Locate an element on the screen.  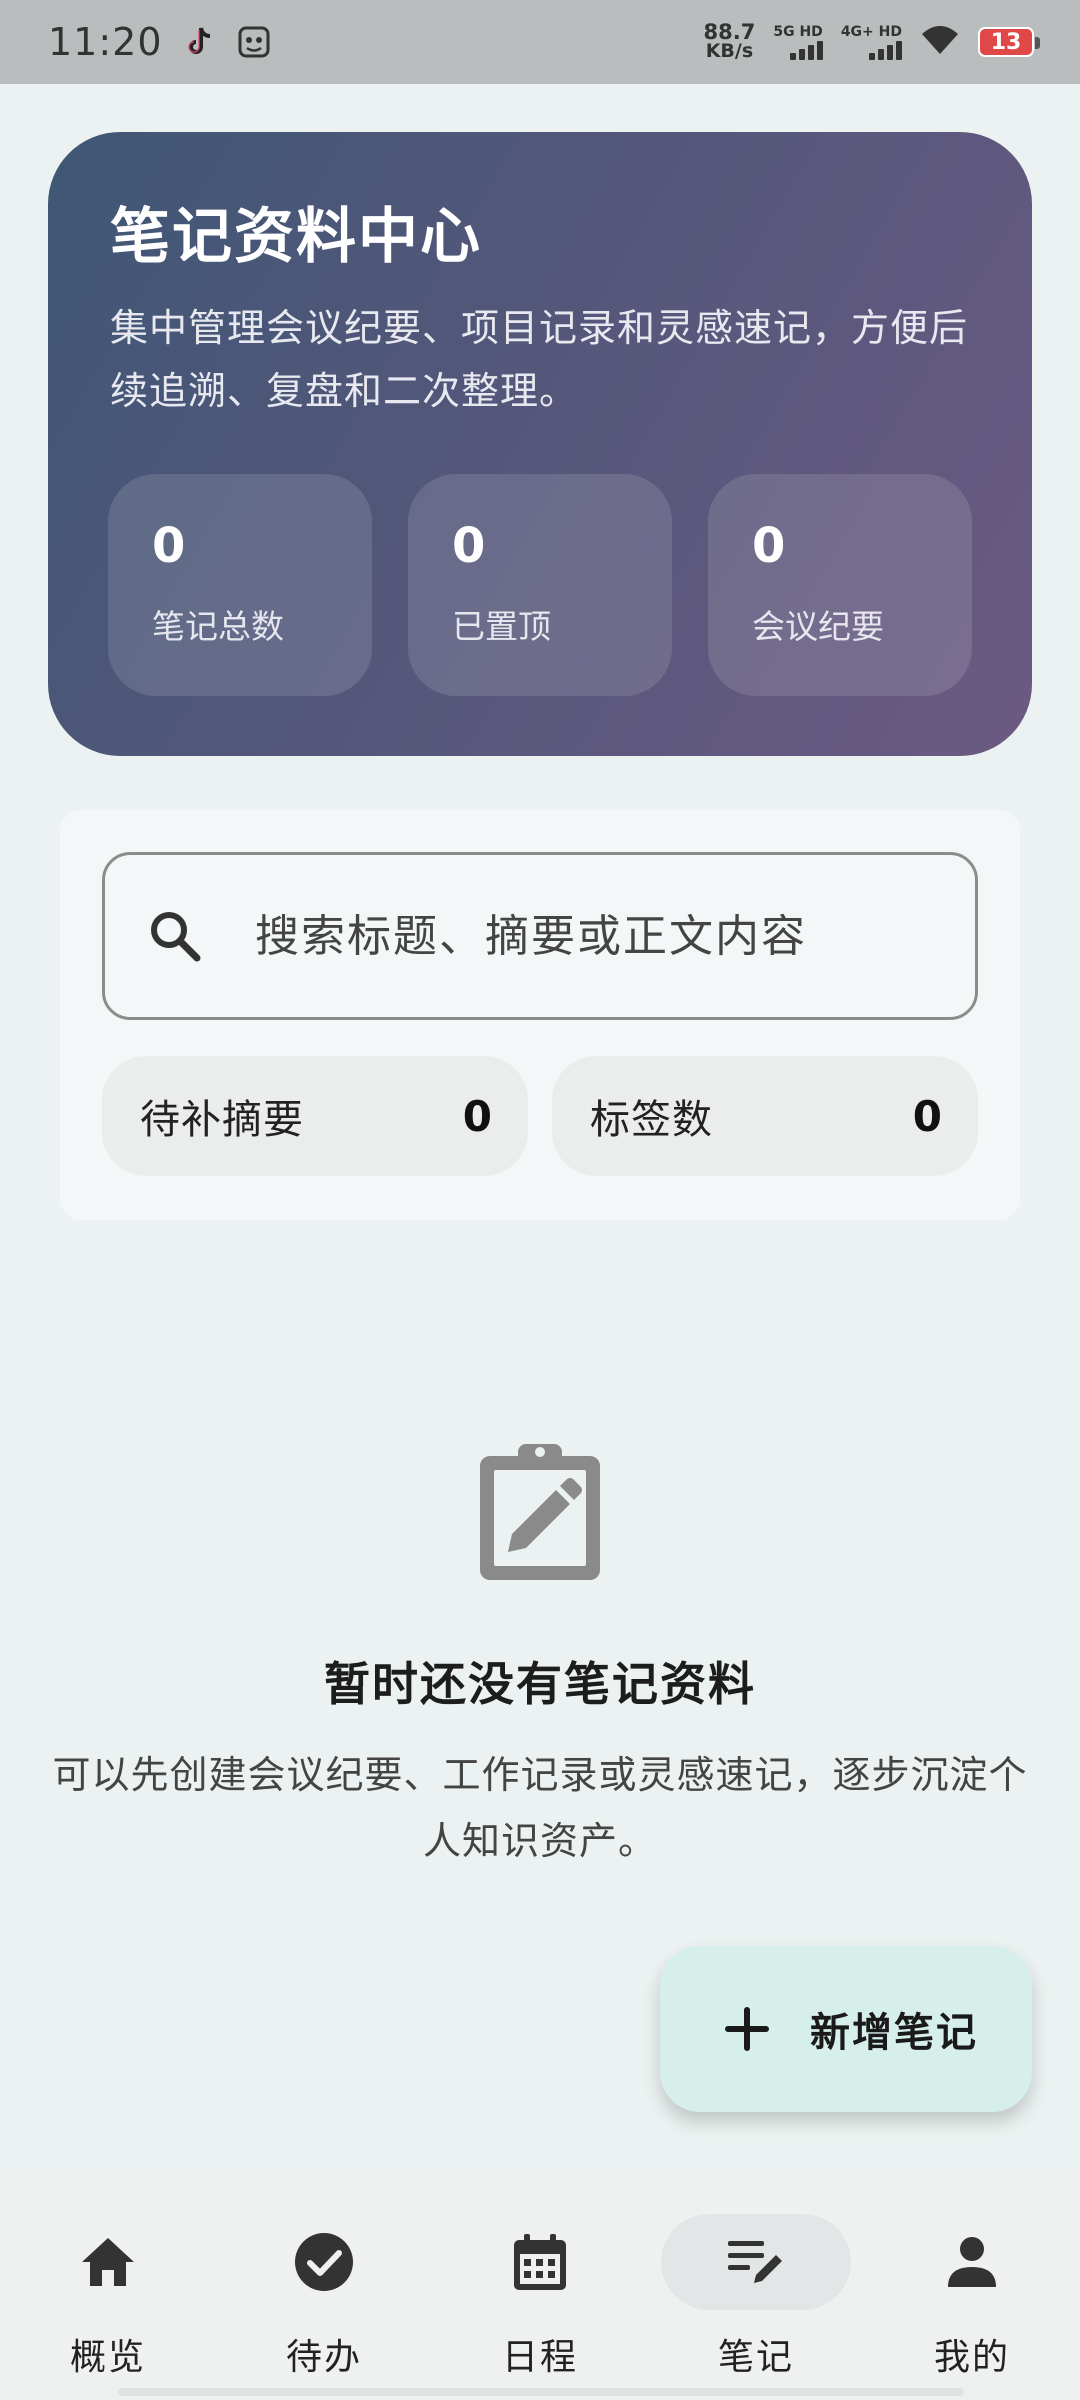
stat-pinned: 0 已置顶 is located at coordinates (540, 585).